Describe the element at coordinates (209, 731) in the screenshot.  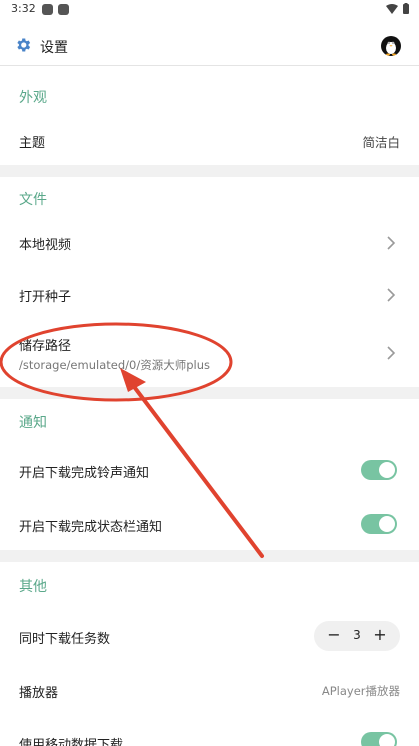
I see `mobile-data-row: 使用移动数据下载` at that location.